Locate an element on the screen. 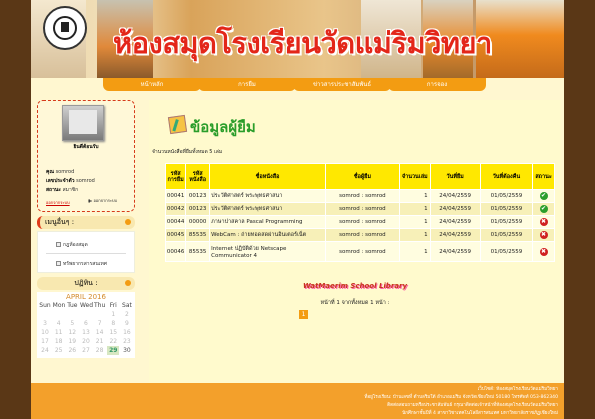 Image resolution: width=595 pixels, height=419 pixels. logout-icon: ▮▸ ออกจากระบบ is located at coordinates (102, 200).